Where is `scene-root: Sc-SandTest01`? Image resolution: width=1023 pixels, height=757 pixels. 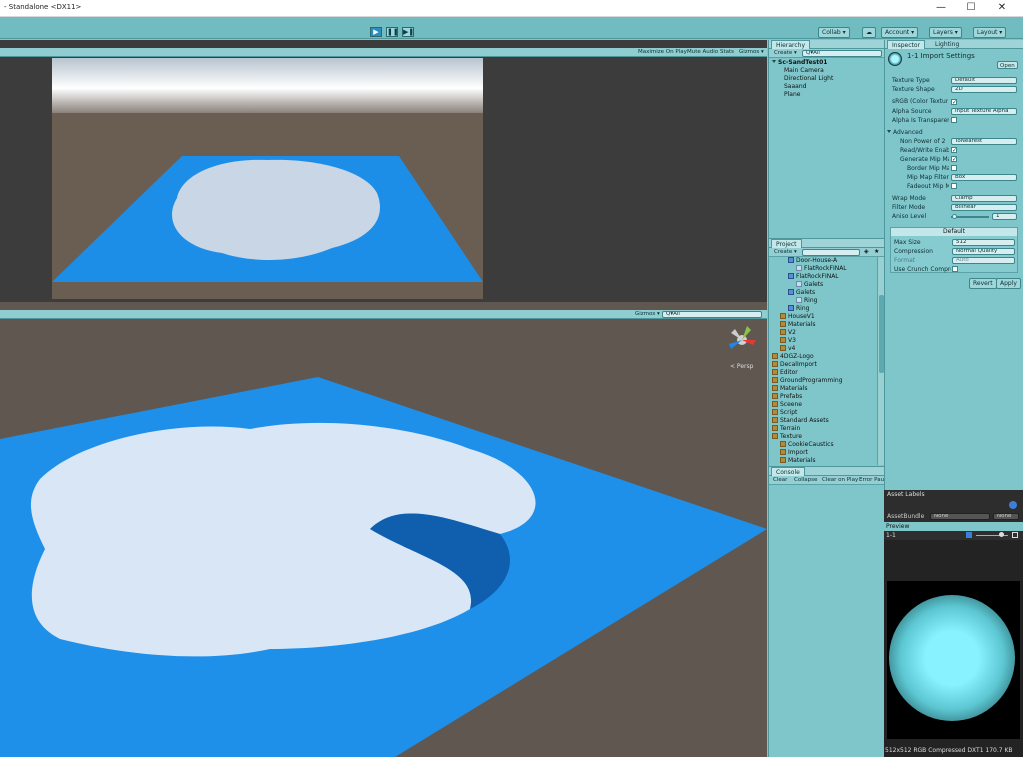
scene-root: Sc-SandTest01 is located at coordinates (799, 63).